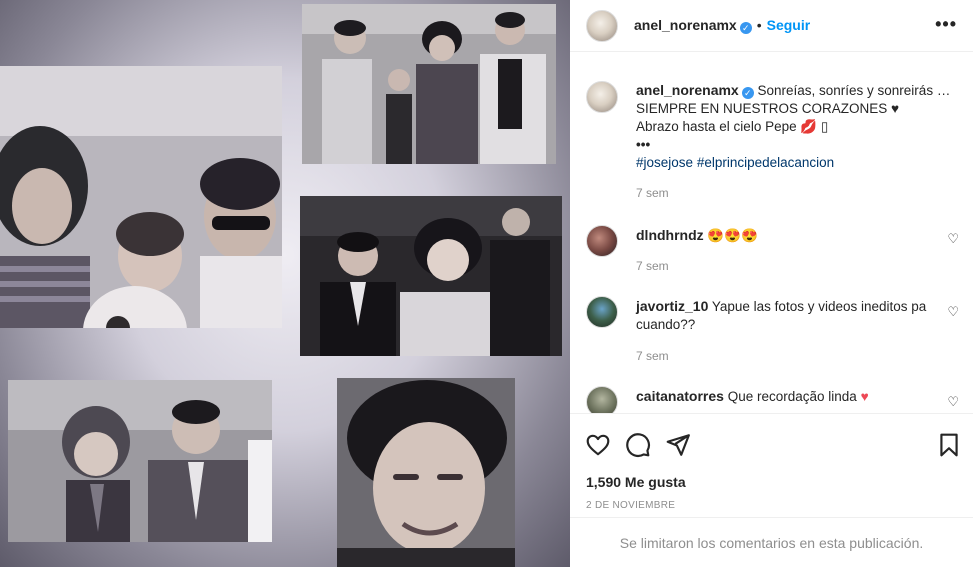 This screenshot has height=567, width=973. I want to click on comment-text: 😍😍😍, so click(732, 235).